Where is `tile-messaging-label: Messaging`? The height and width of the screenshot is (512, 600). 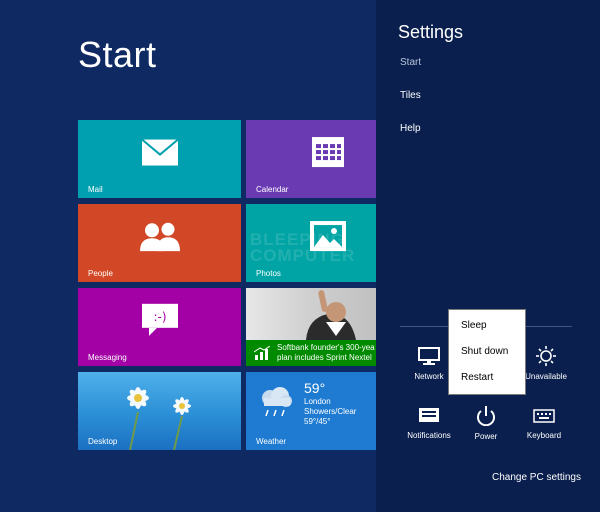 tile-messaging-label: Messaging is located at coordinates (107, 357).